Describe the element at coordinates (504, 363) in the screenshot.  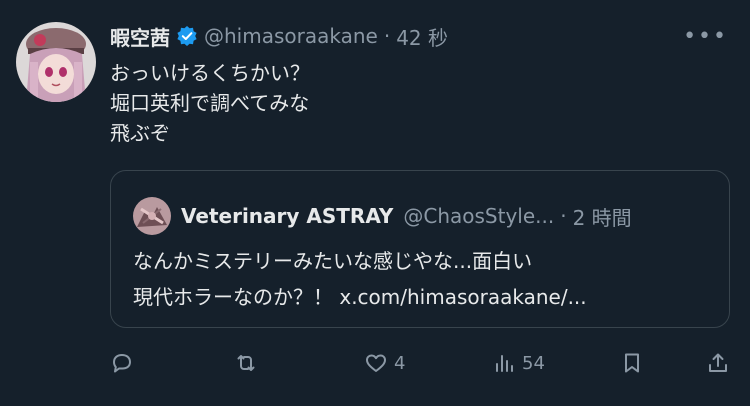
I see `views-icon` at that location.